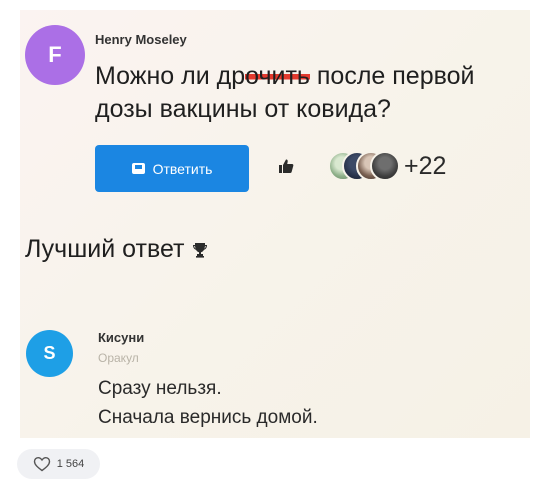  Describe the element at coordinates (170, 76) in the screenshot. I see `question-text-start: Можно ли др` at that location.